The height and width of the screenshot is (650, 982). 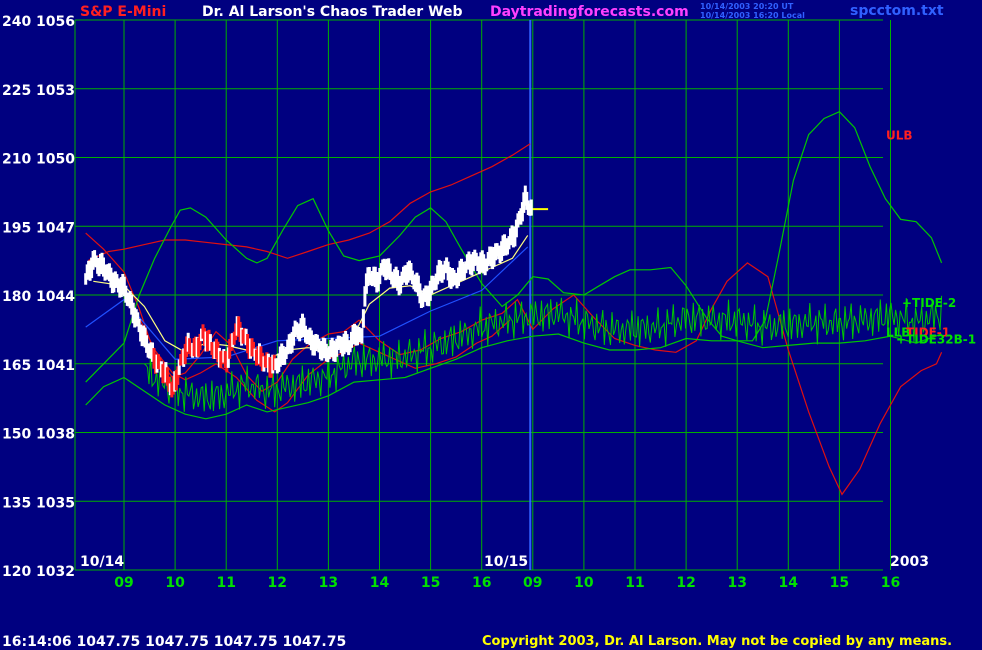 I want to click on title-left: S&P E-Mini, so click(x=123, y=12).